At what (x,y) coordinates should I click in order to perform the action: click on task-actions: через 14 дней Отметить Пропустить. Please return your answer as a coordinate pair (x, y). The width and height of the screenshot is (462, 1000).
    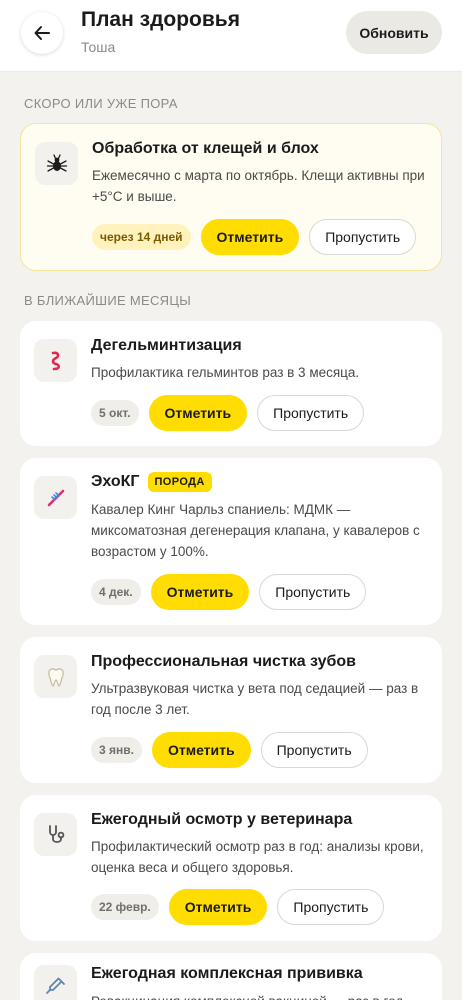
    Looking at the image, I should click on (254, 237).